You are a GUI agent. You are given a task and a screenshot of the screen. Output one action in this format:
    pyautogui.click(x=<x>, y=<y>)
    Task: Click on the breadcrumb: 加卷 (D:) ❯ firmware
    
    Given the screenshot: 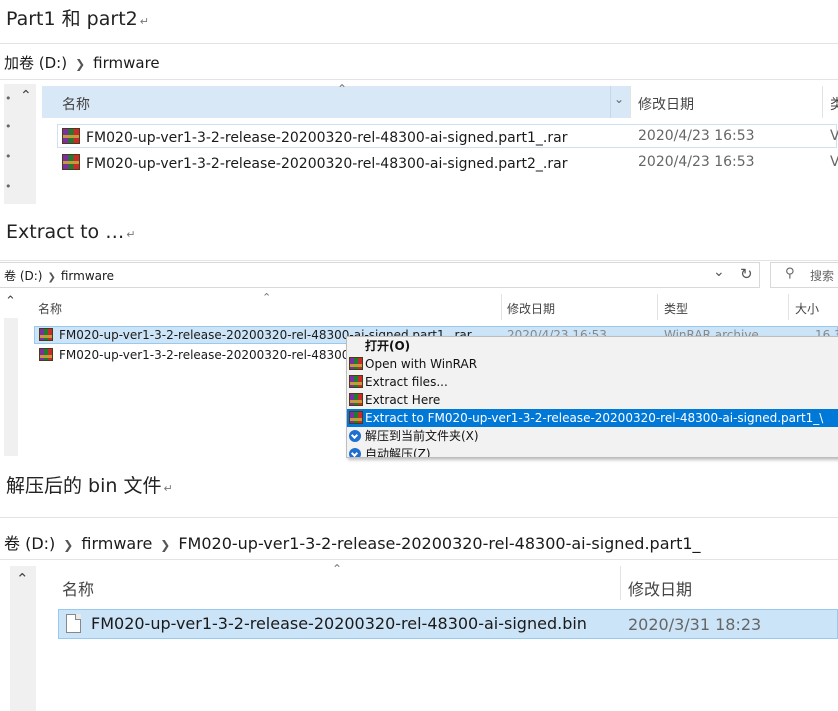 What is the action you would take?
    pyautogui.click(x=82, y=62)
    